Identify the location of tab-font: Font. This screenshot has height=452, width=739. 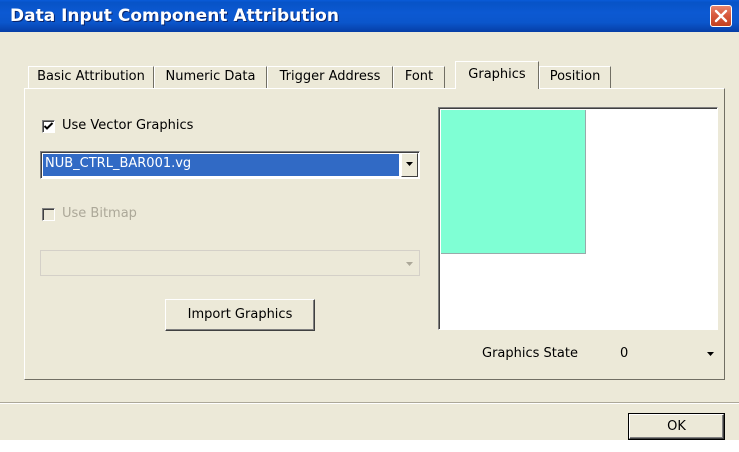
(419, 77).